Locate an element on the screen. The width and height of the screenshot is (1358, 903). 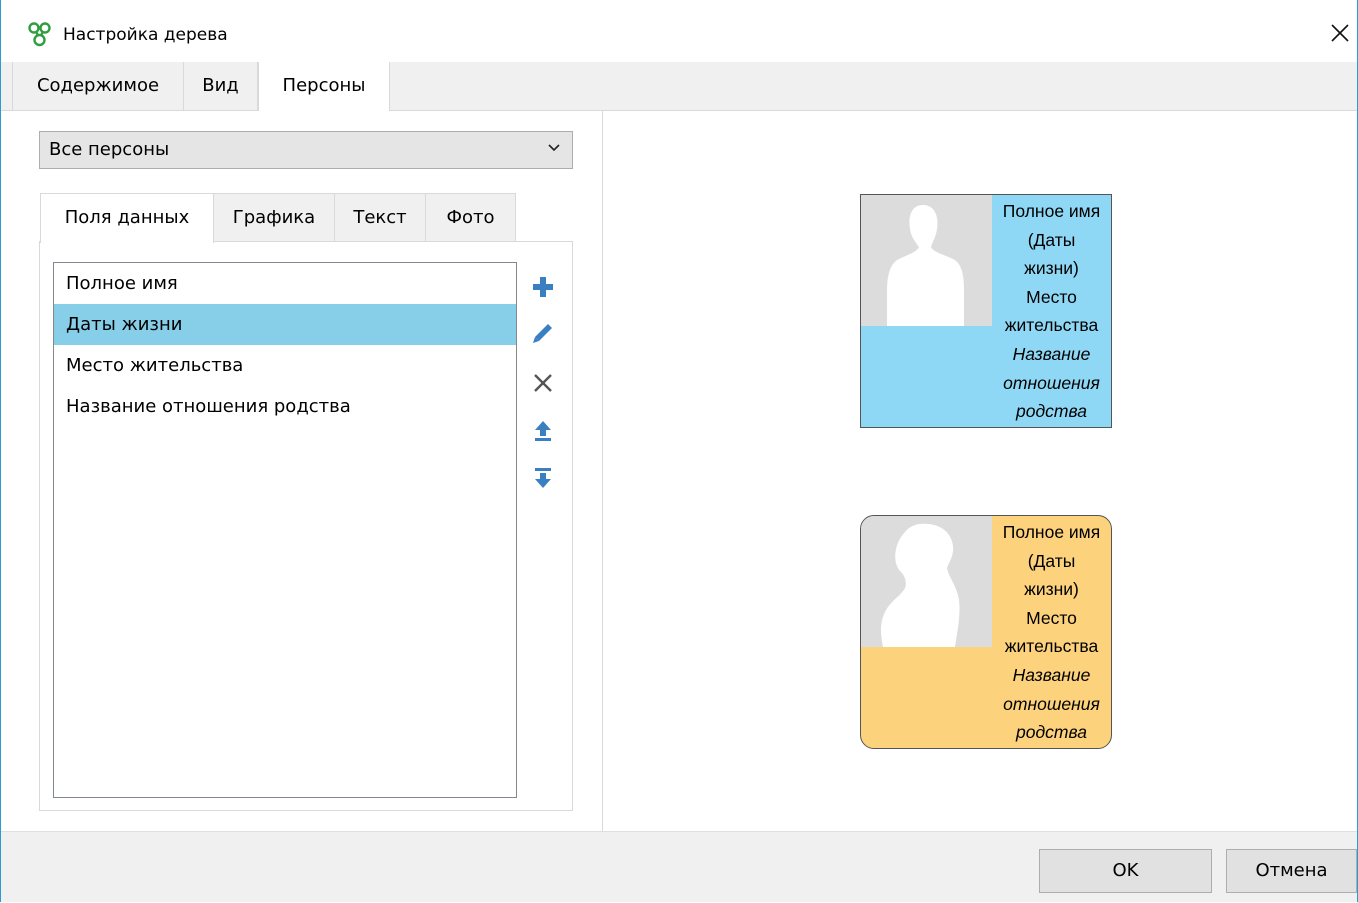
close-icon is located at coordinates (1340, 33).